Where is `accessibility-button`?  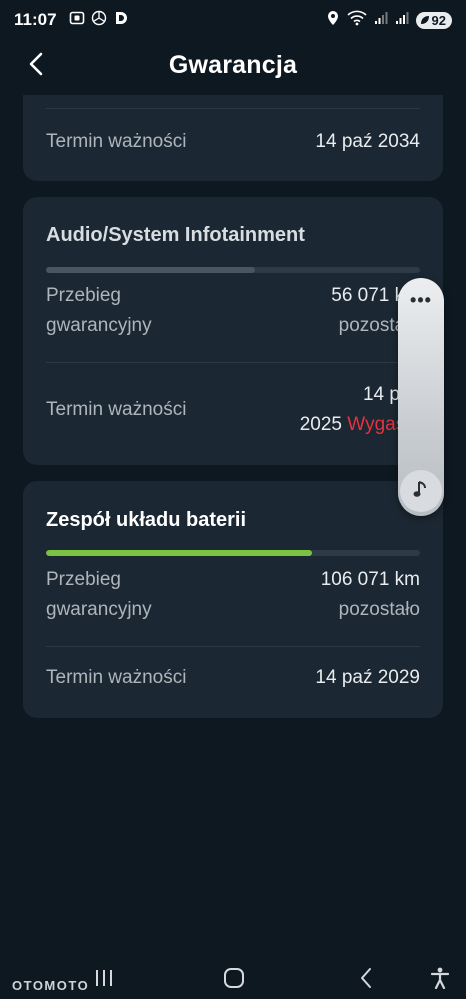 accessibility-button is located at coordinates (440, 979).